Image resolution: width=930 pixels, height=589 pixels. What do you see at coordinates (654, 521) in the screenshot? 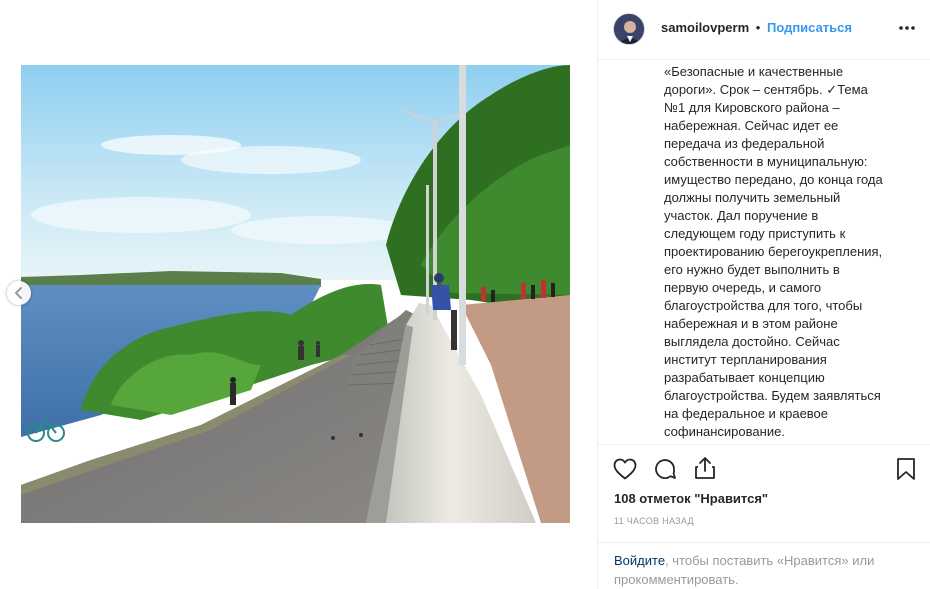
I see `post-timestamp: 11 часов назад` at bounding box center [654, 521].